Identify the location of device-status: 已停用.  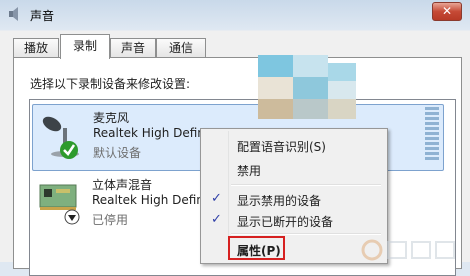
(110, 220).